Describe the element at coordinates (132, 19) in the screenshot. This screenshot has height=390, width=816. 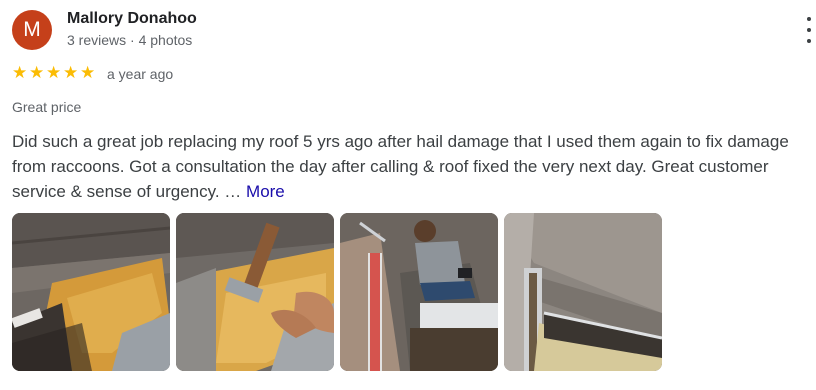
I see `reviewer-name: Mallory Donahoo` at that location.